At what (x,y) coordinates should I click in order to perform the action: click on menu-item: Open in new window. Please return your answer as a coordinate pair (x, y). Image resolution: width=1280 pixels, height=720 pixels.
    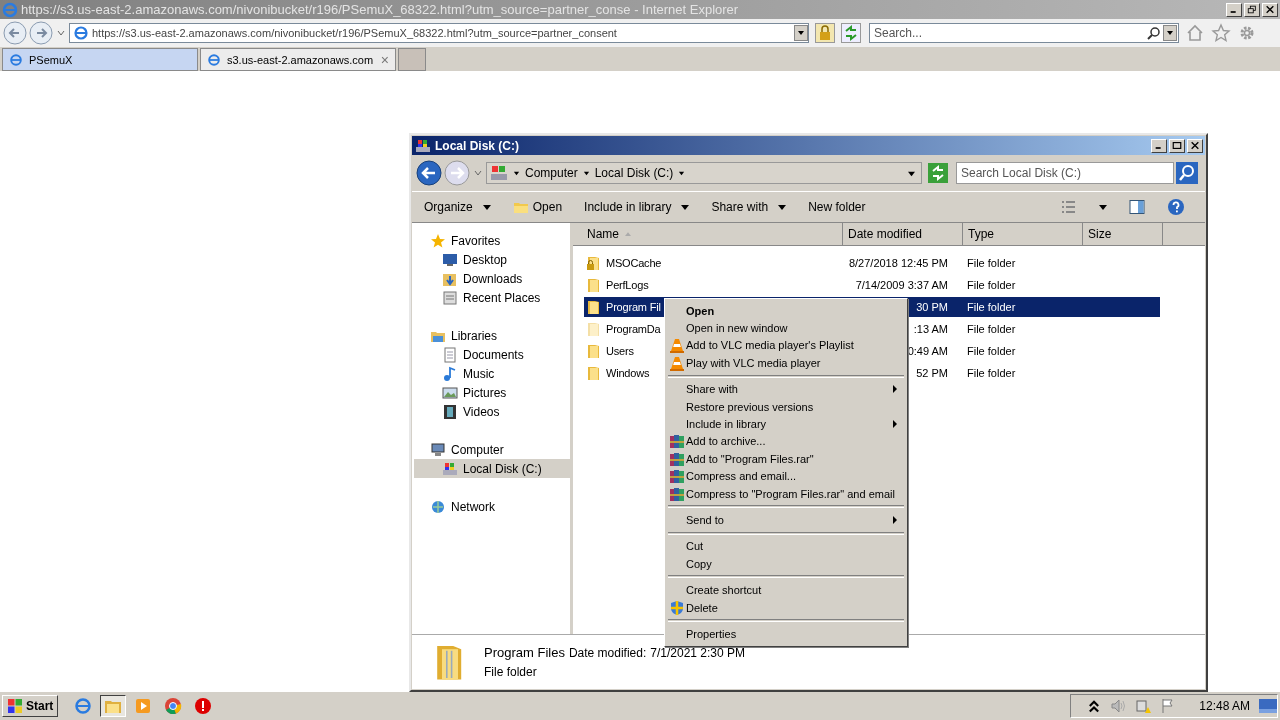
    Looking at the image, I should click on (786, 328).